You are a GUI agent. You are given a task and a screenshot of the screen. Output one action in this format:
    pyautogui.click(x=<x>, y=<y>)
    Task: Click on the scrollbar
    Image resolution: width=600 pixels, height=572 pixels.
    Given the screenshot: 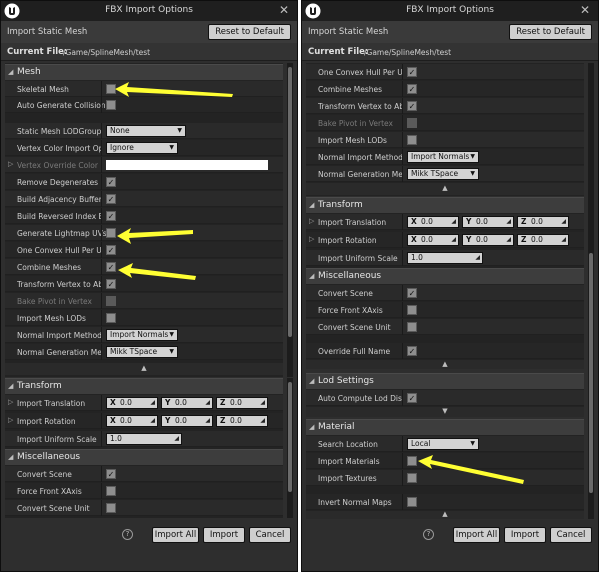 What is the action you would take?
    pyautogui.click(x=591, y=291)
    